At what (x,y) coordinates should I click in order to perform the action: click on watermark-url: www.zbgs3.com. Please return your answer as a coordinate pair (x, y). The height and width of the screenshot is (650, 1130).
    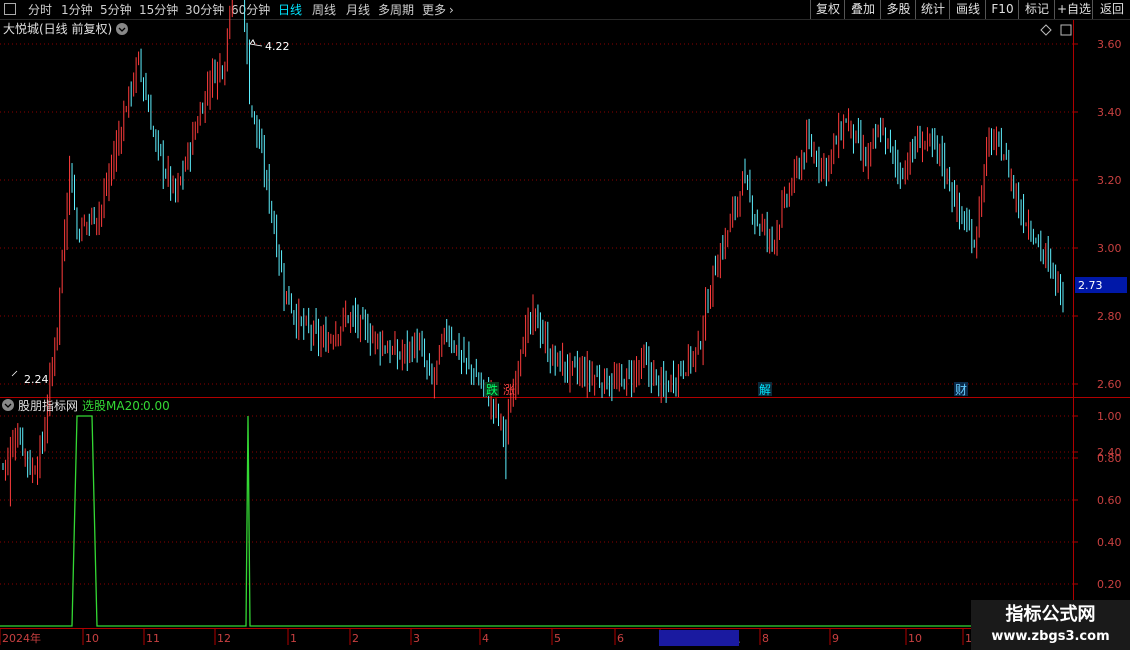
    Looking at the image, I should click on (1050, 636).